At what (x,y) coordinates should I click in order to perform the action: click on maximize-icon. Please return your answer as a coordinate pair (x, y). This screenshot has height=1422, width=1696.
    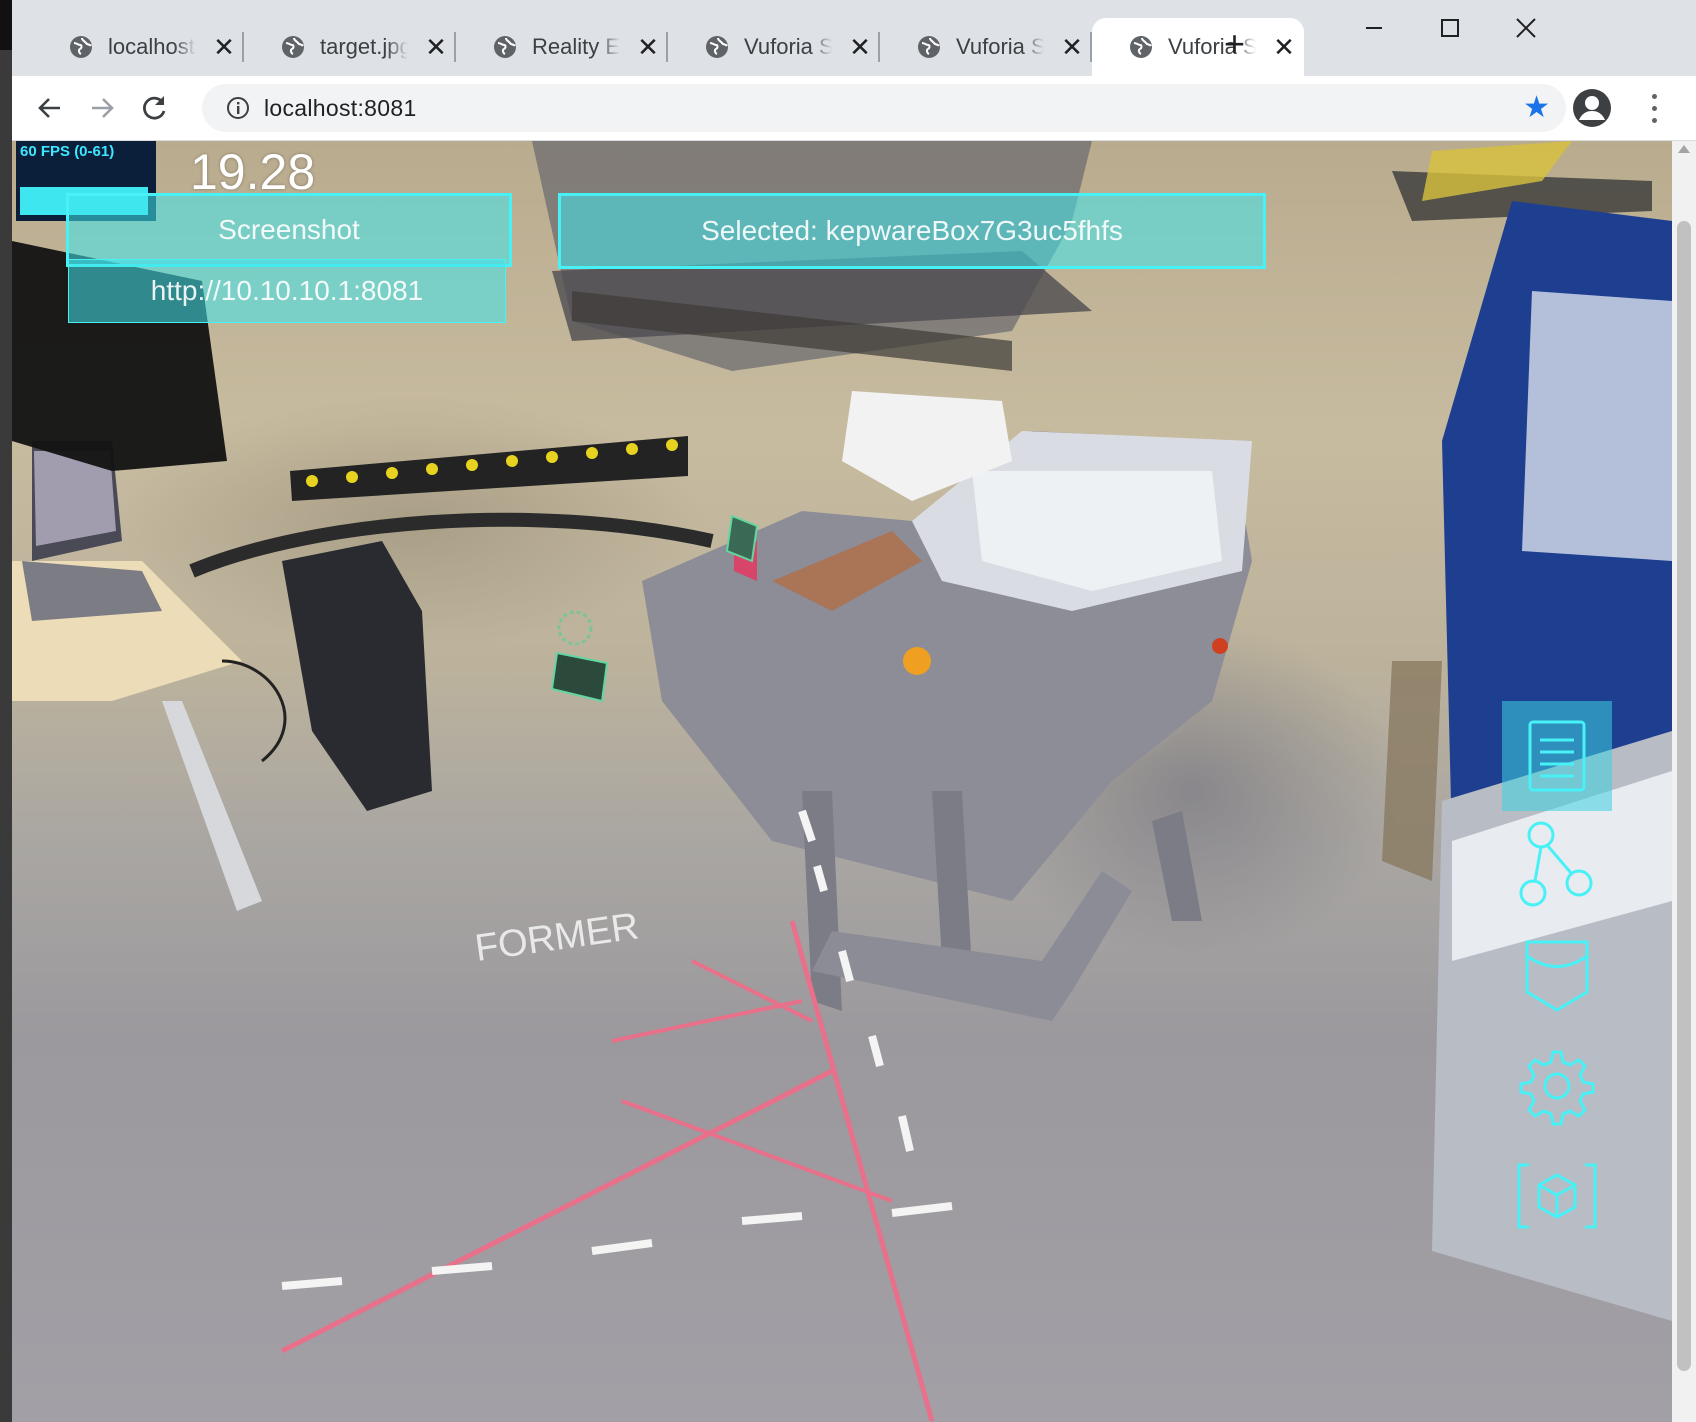
    Looking at the image, I should click on (1450, 28).